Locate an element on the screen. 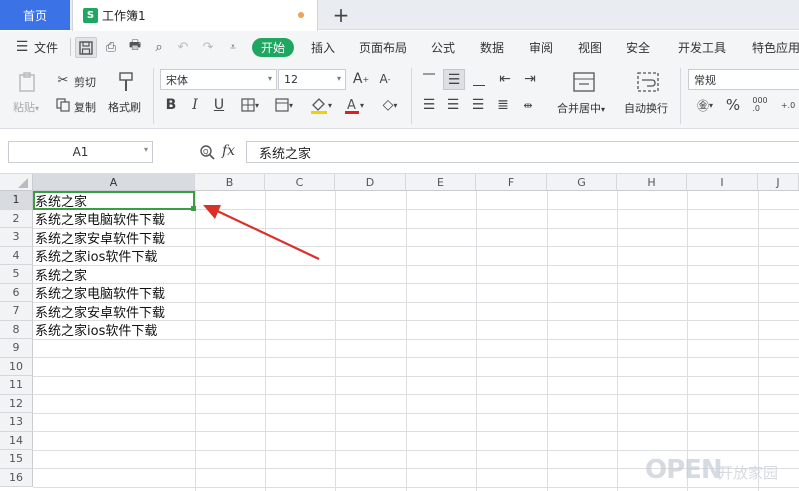 This screenshot has height=491, width=799. paste-icon is located at coordinates (27, 82).